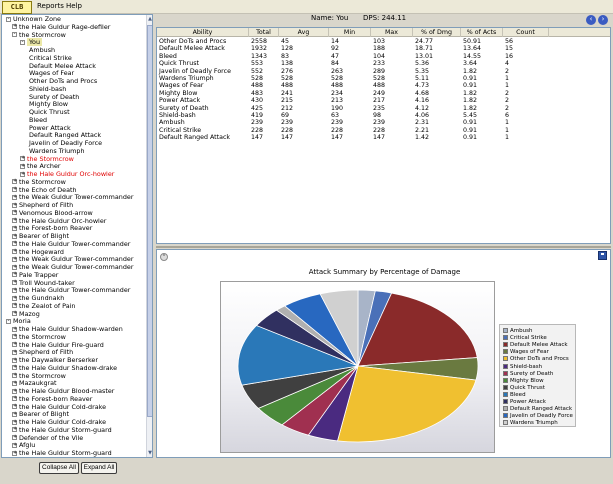 Image resolution: width=613 pixels, height=484 pixels. I want to click on menu-reports: Reports, so click(50, 6).